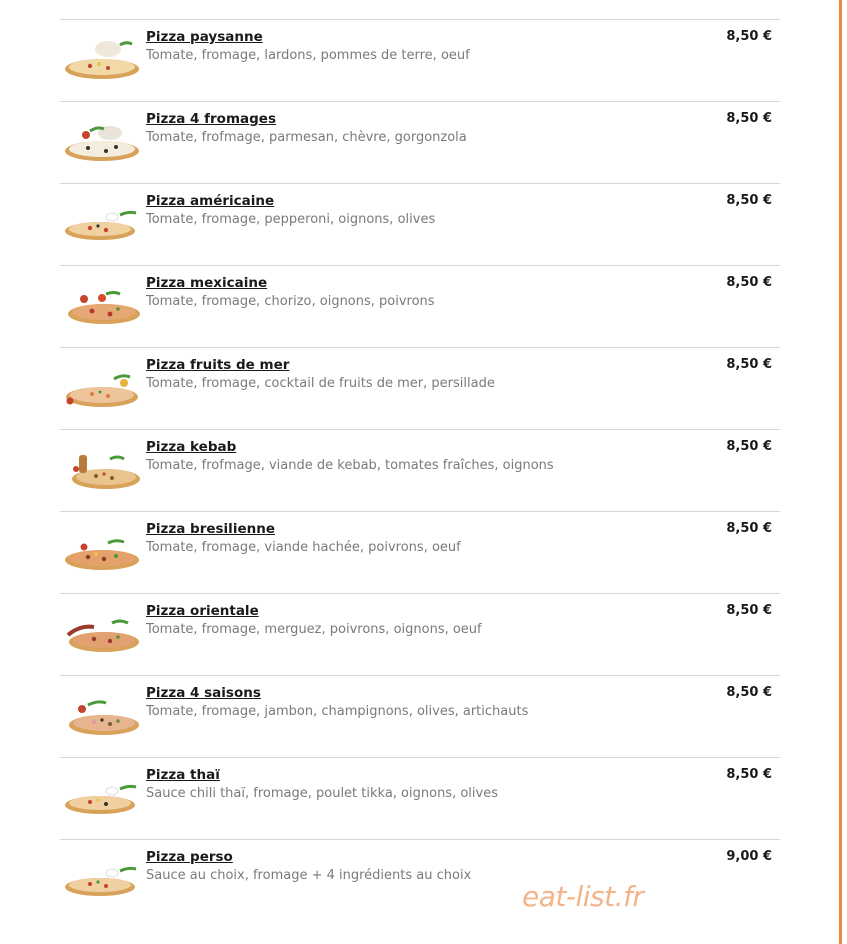 This screenshot has width=847, height=944. What do you see at coordinates (840, 472) in the screenshot?
I see `page-right-border` at bounding box center [840, 472].